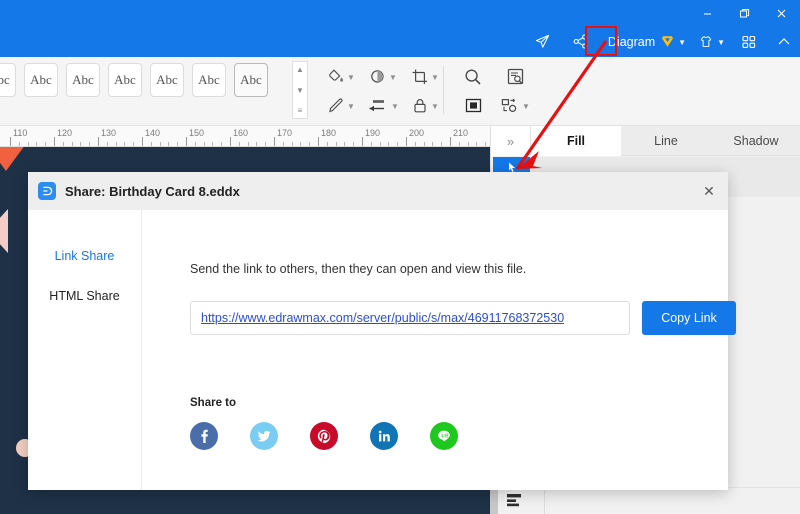 This screenshot has height=514, width=800. I want to click on replace-shape-tool: ▼, so click(515, 105).